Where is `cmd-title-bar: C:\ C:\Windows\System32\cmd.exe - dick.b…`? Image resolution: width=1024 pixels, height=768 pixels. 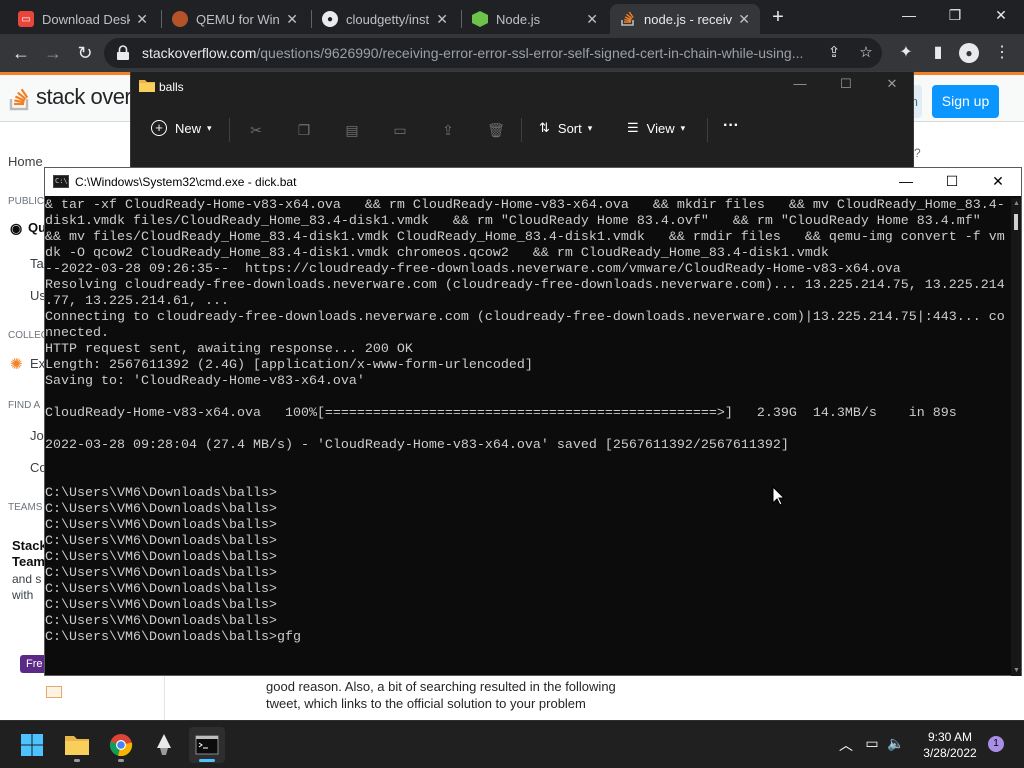 cmd-title-bar: C:\ C:\Windows\System32\cmd.exe - dick.b… is located at coordinates (533, 182).